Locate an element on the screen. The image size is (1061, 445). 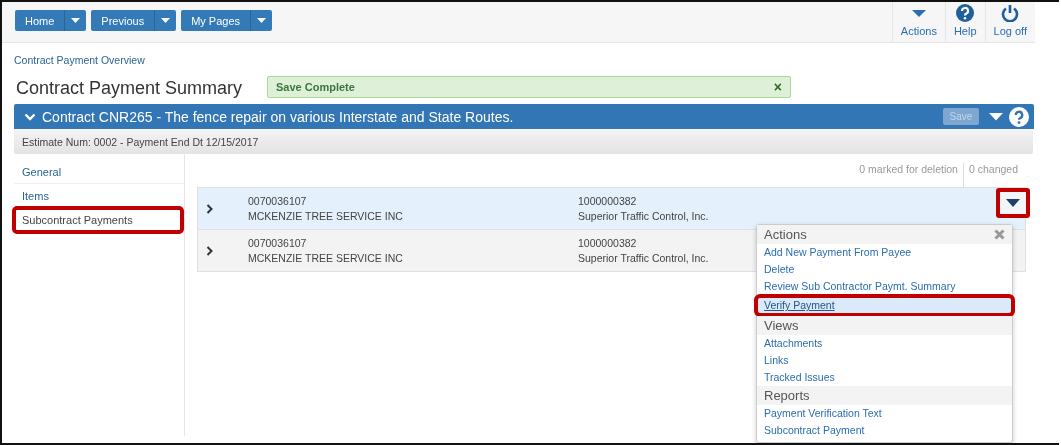
menu-item: Tracked Issues is located at coordinates (884, 377).